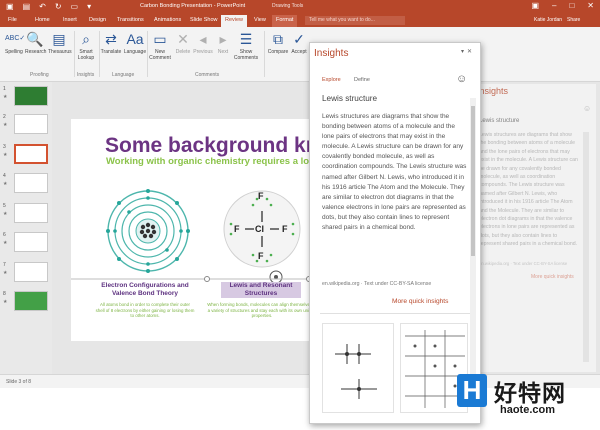  Describe the element at coordinates (223, 52) in the screenshot. I see `next-label: Next` at that location.